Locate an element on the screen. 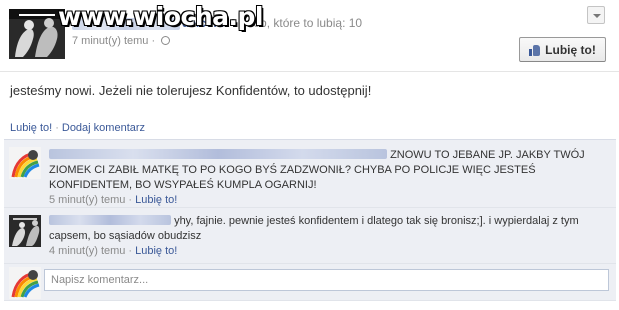  comment-time: 5 minut(y) temu is located at coordinates (87, 200).